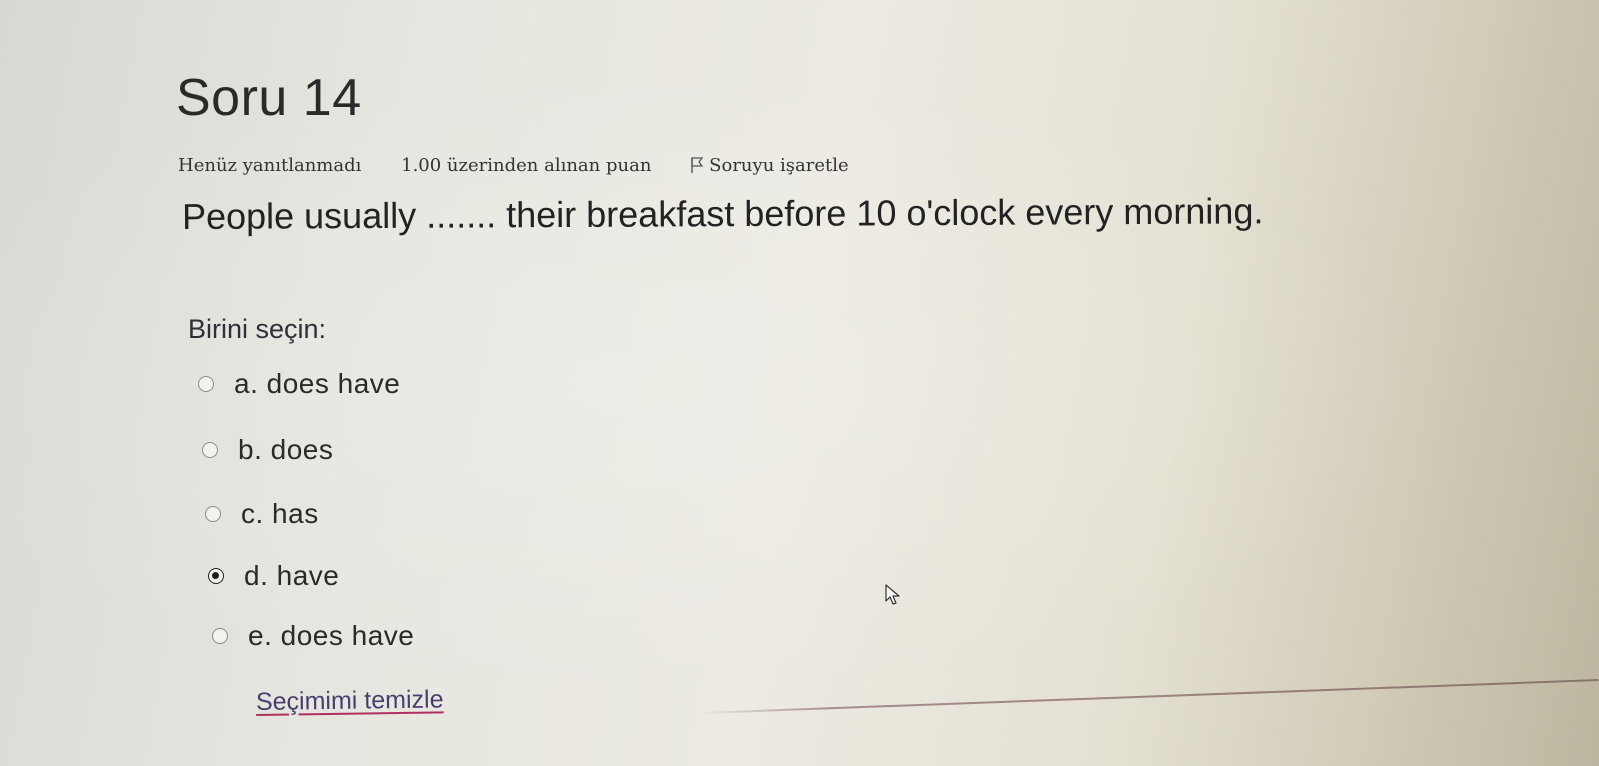  What do you see at coordinates (286, 449) in the screenshot?
I see `answer-option-label: b. does` at bounding box center [286, 449].